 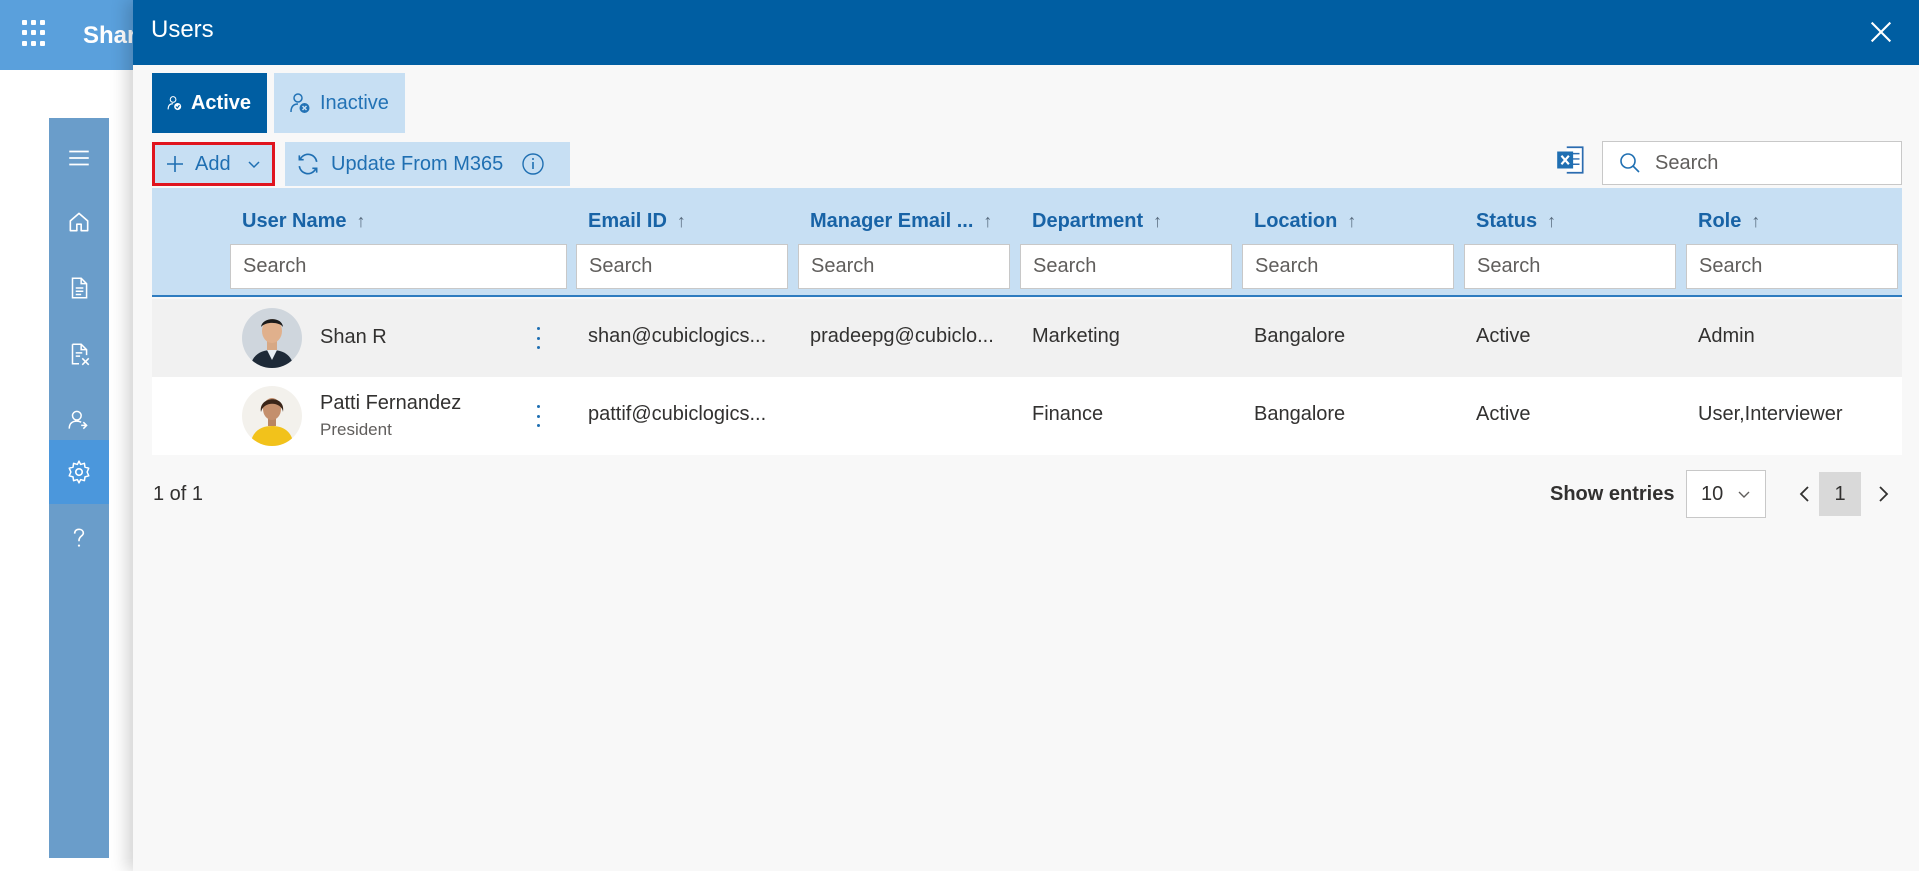 I want to click on filter-role, so click(x=1792, y=266).